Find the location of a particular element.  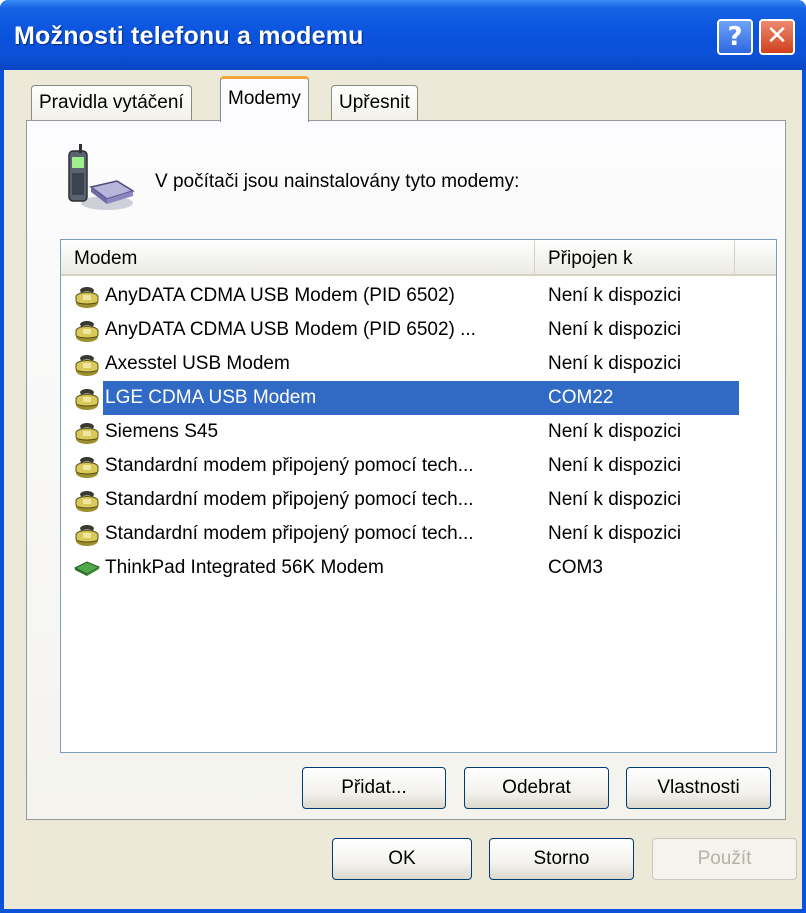

remove-button: Odebrat is located at coordinates (536, 788).